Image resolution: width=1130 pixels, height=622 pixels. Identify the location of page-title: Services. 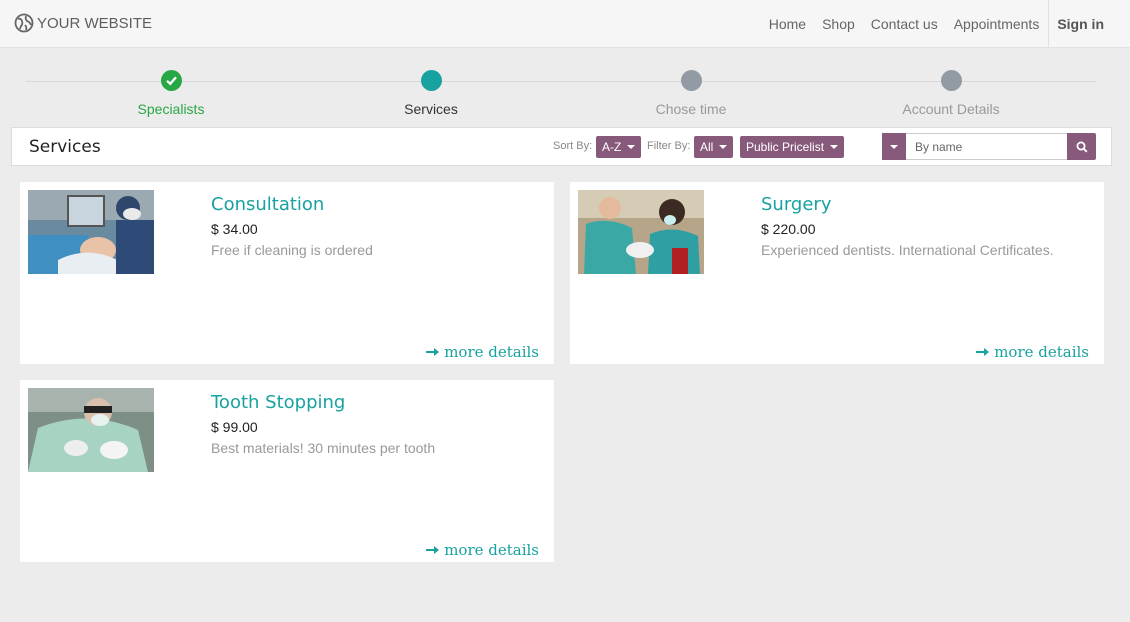
(65, 147).